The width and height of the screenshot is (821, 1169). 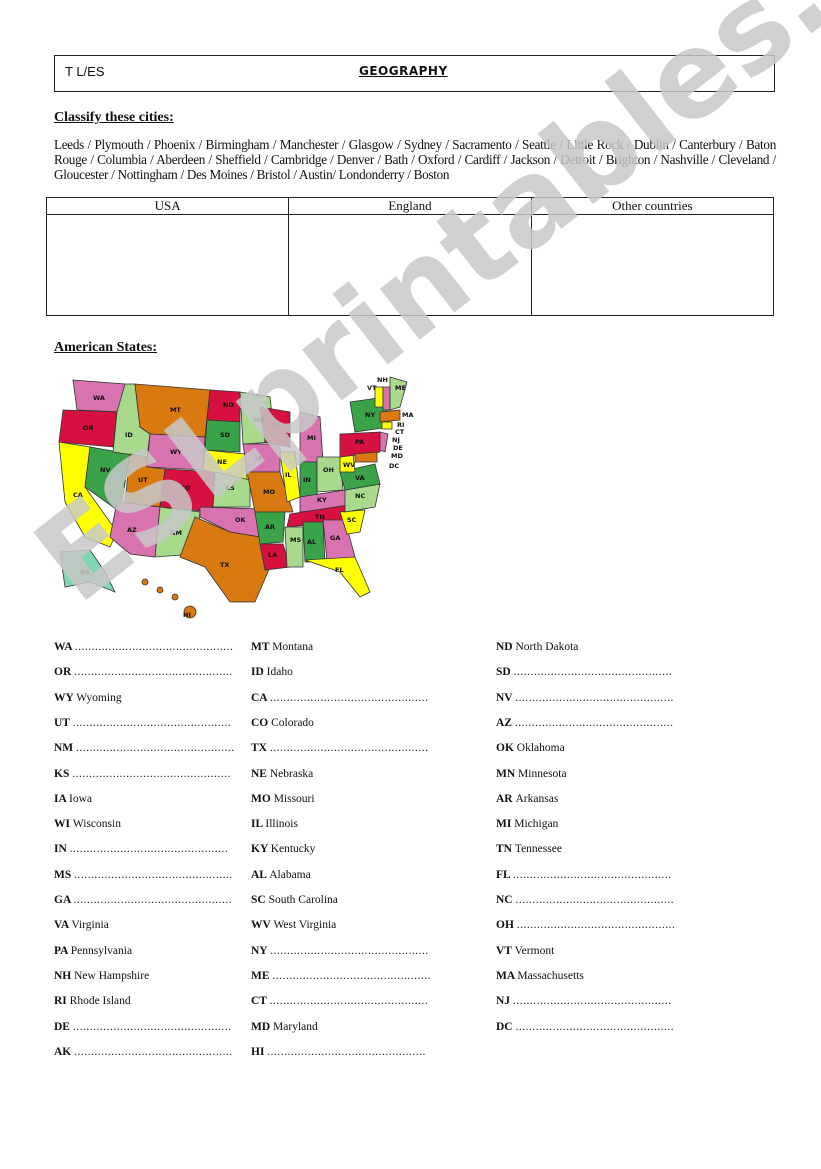 I want to click on map-label-ks: KS, so click(x=230, y=488).